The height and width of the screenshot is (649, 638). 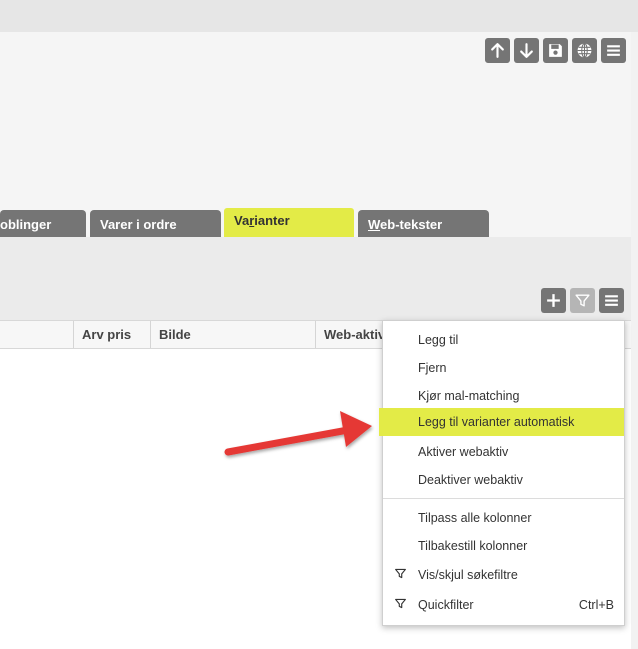 What do you see at coordinates (438, 340) in the screenshot?
I see `menu-item-label: Legg til` at bounding box center [438, 340].